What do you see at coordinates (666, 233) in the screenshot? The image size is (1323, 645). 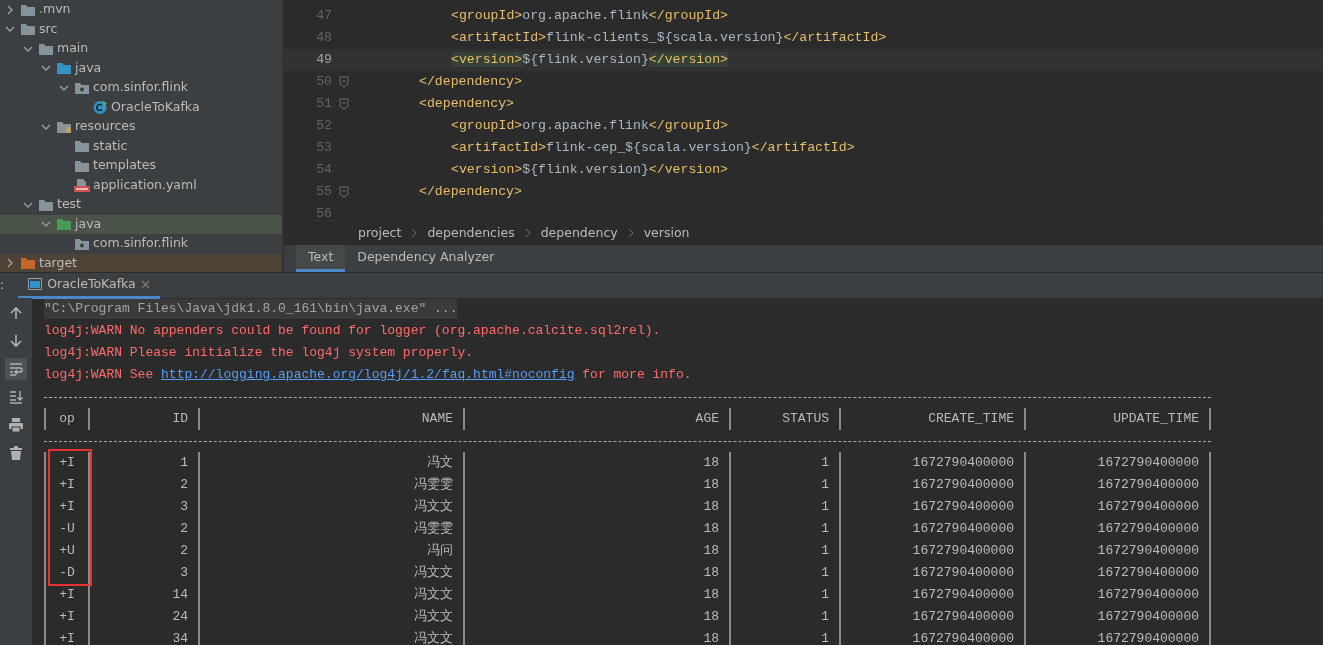 I see `breadcrumb-item: version` at bounding box center [666, 233].